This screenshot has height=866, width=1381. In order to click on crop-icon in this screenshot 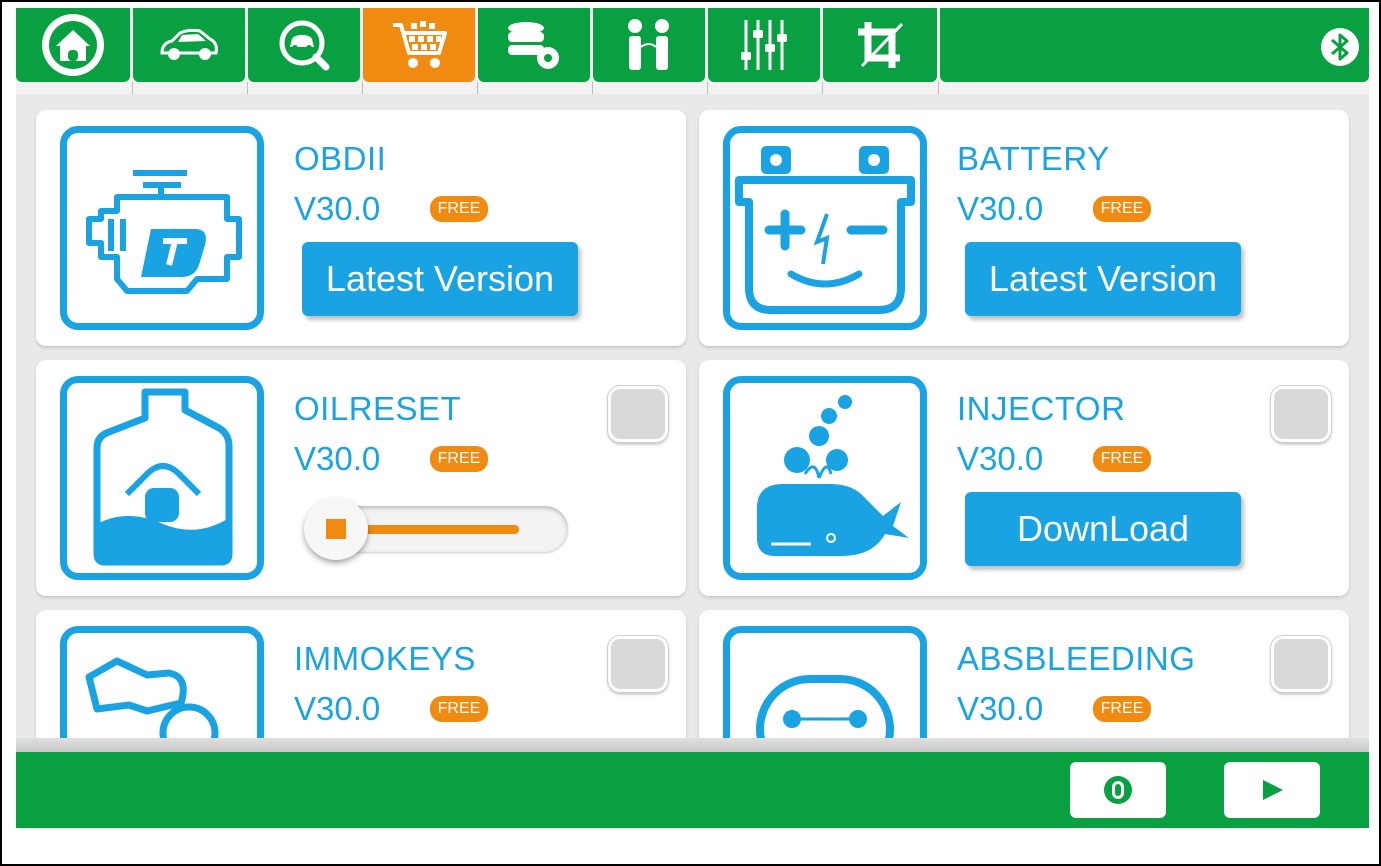, I will do `click(881, 45)`.